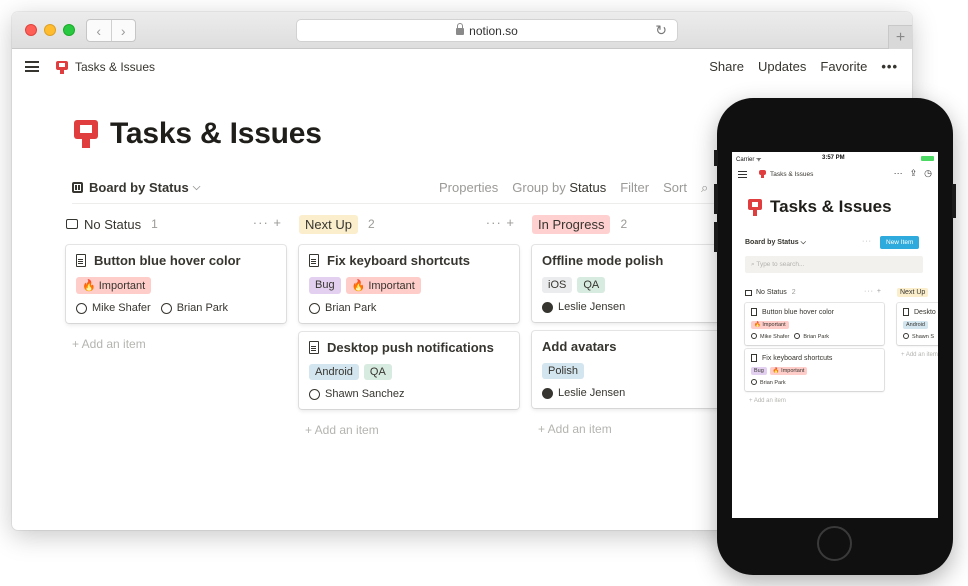 The width and height of the screenshot is (968, 586). Describe the element at coordinates (334, 372) in the screenshot. I see `tag-android: Android` at that location.